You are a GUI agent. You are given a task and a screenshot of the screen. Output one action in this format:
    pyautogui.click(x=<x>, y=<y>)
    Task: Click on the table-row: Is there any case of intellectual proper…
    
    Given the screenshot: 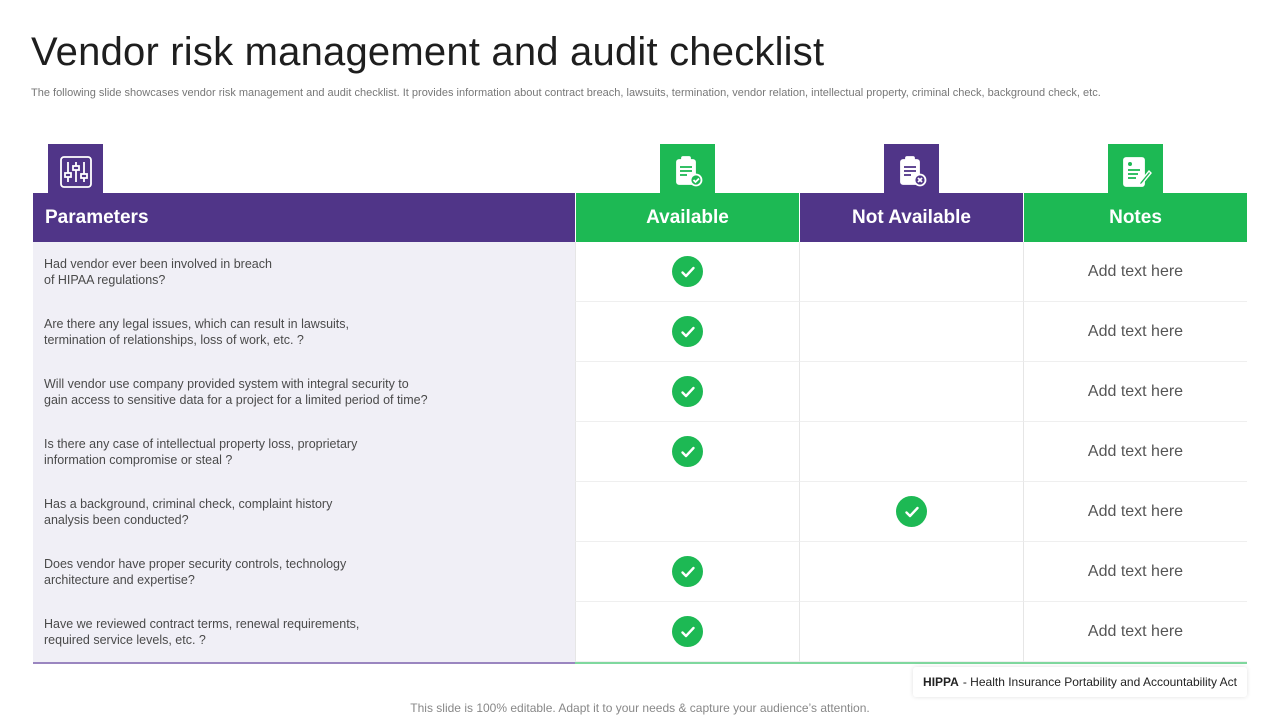 What is the action you would take?
    pyautogui.click(x=640, y=452)
    